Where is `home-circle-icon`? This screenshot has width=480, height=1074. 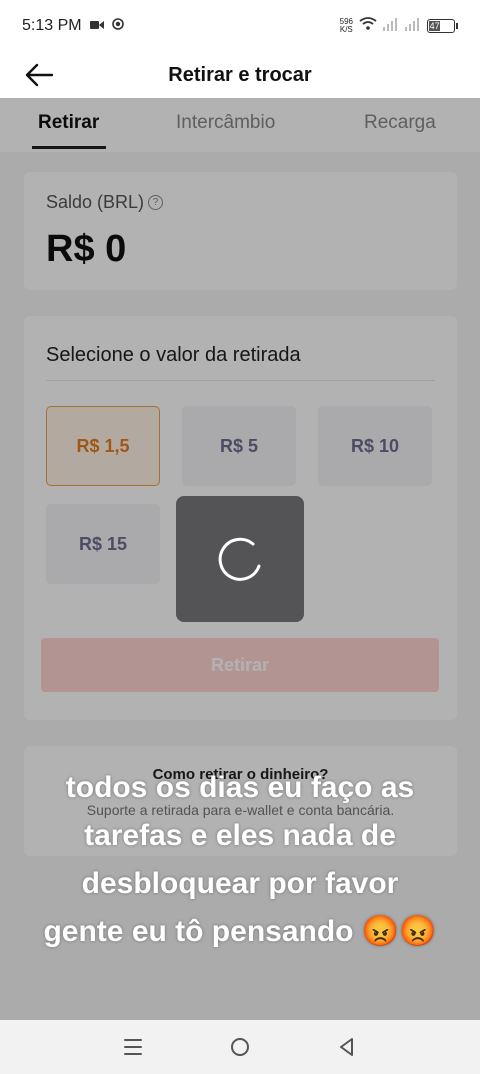 home-circle-icon is located at coordinates (239, 1047).